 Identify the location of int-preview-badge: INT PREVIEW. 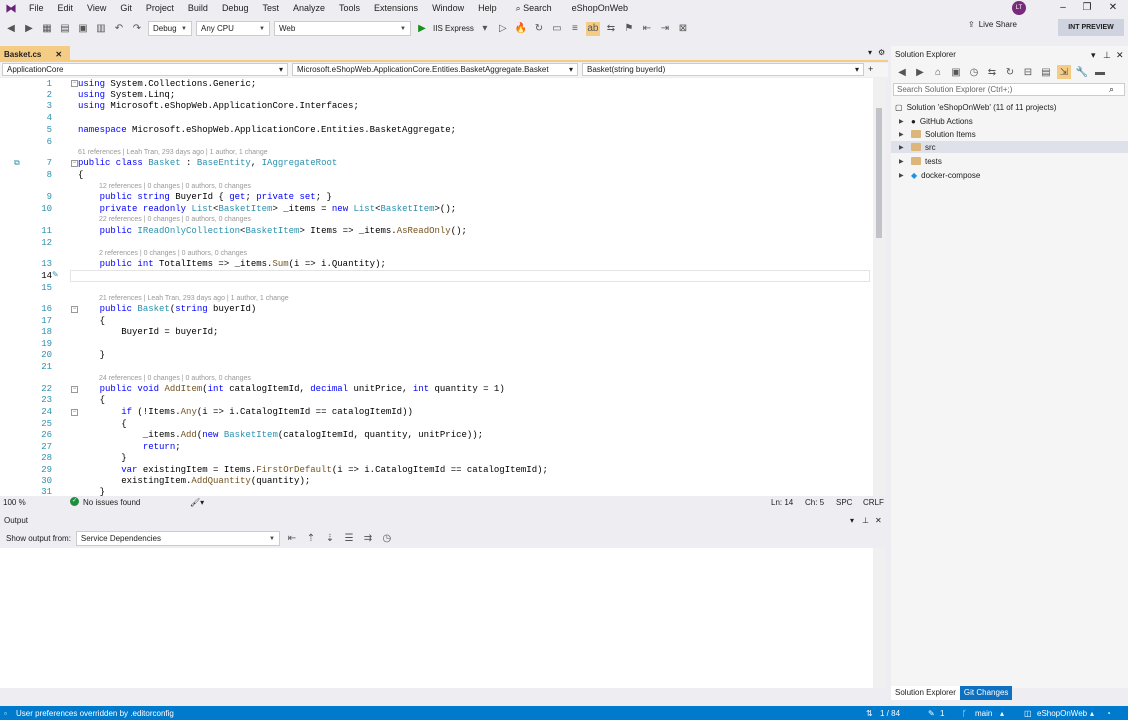
(1091, 27).